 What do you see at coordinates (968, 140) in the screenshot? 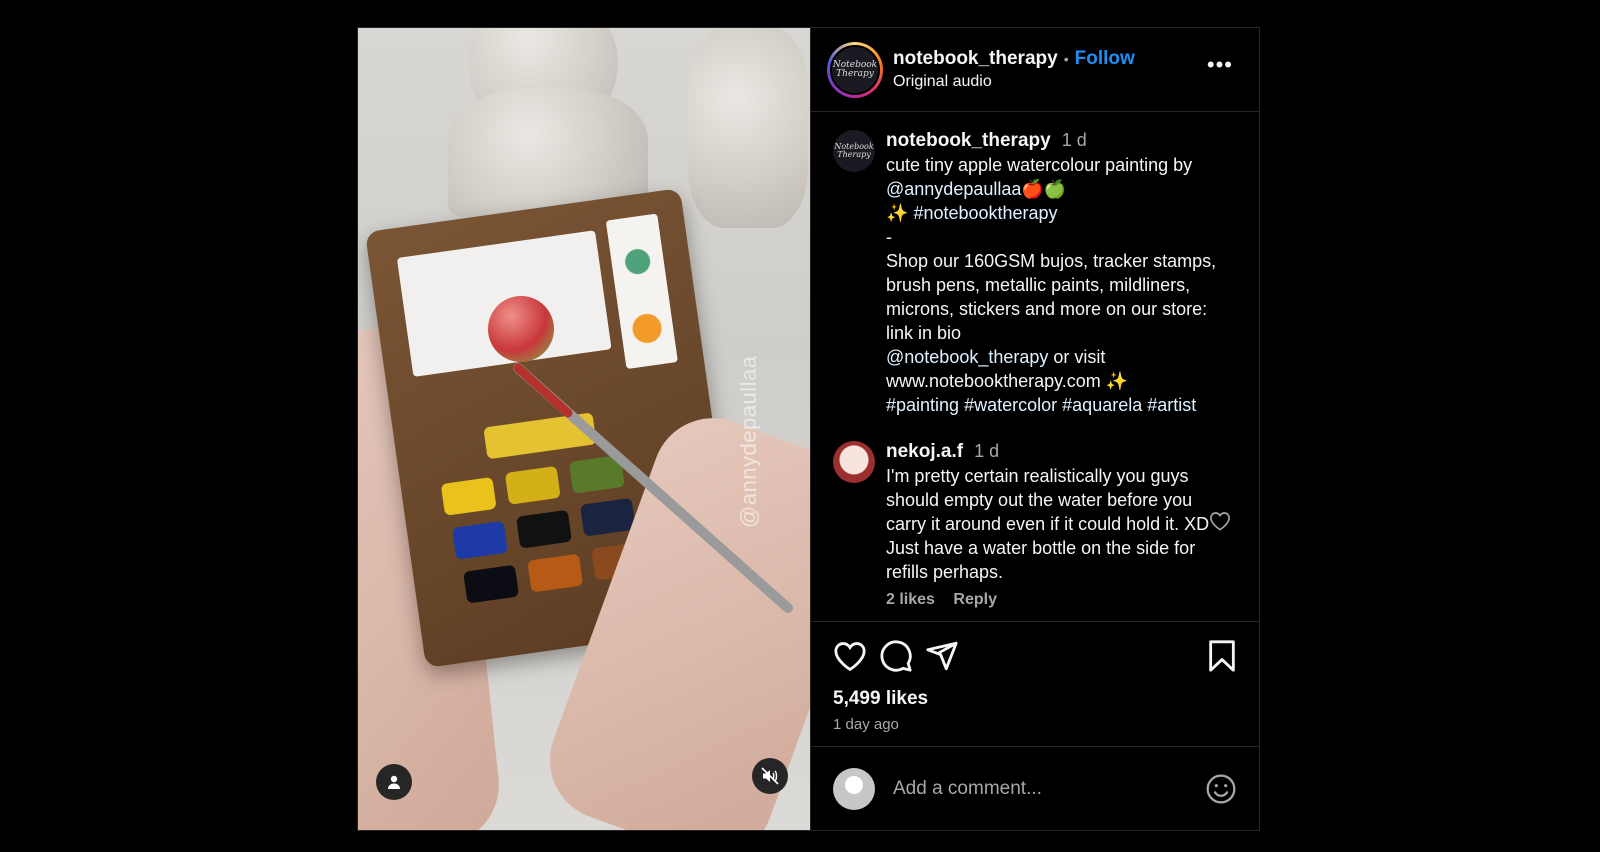
I see `caption-username: notebook_therapy` at bounding box center [968, 140].